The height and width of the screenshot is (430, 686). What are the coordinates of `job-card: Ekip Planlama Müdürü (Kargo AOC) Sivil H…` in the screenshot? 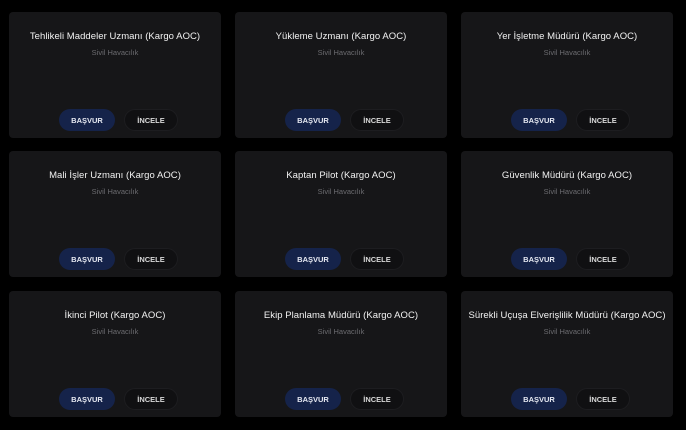 It's located at (341, 354).